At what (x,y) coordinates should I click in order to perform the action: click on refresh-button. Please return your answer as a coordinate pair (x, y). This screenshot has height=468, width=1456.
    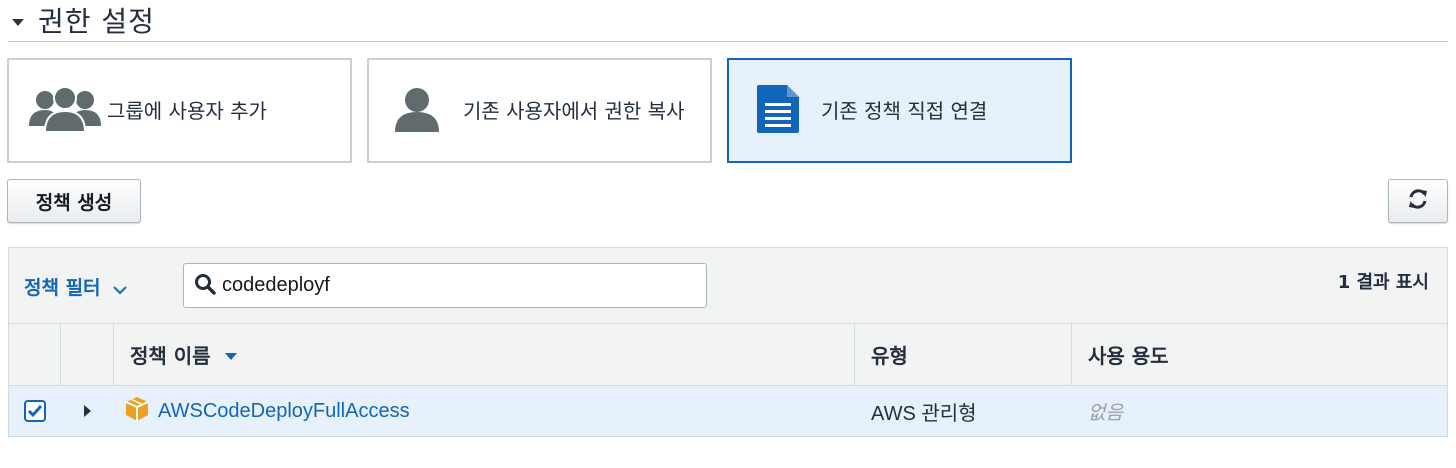
    Looking at the image, I should click on (1418, 201).